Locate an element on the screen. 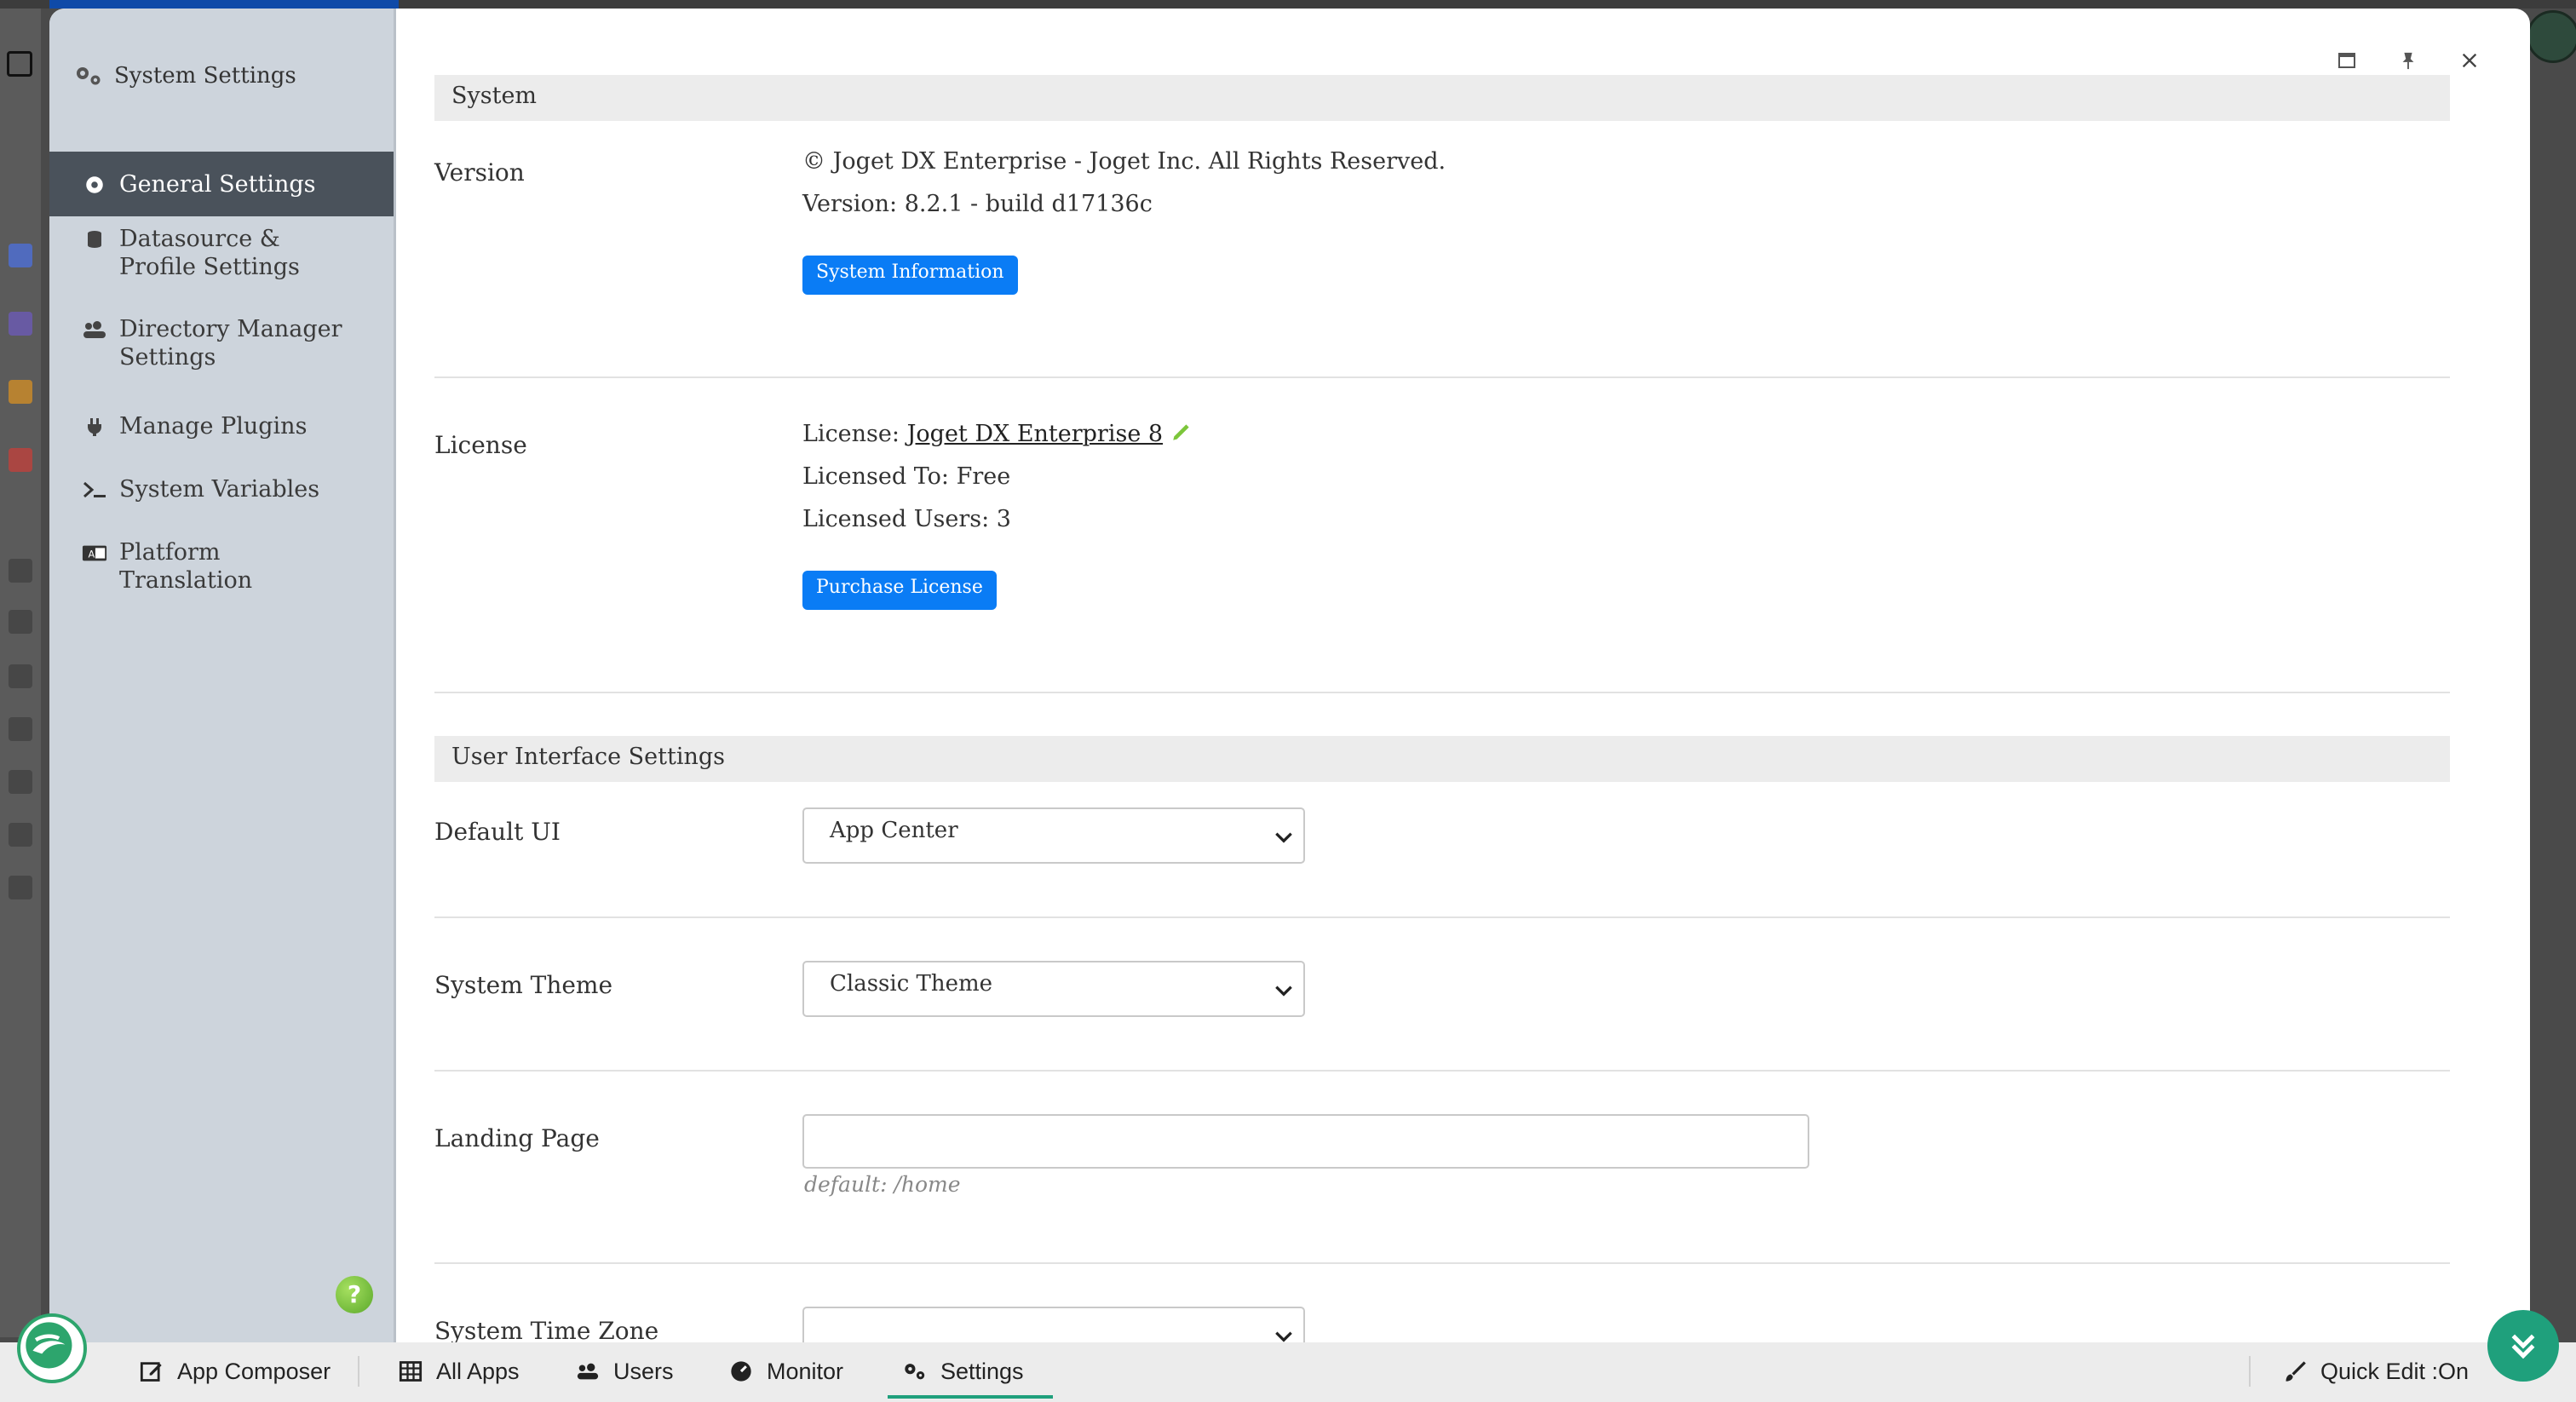 The image size is (2576, 1402). purchase-license-button: Purchase License is located at coordinates (900, 590).